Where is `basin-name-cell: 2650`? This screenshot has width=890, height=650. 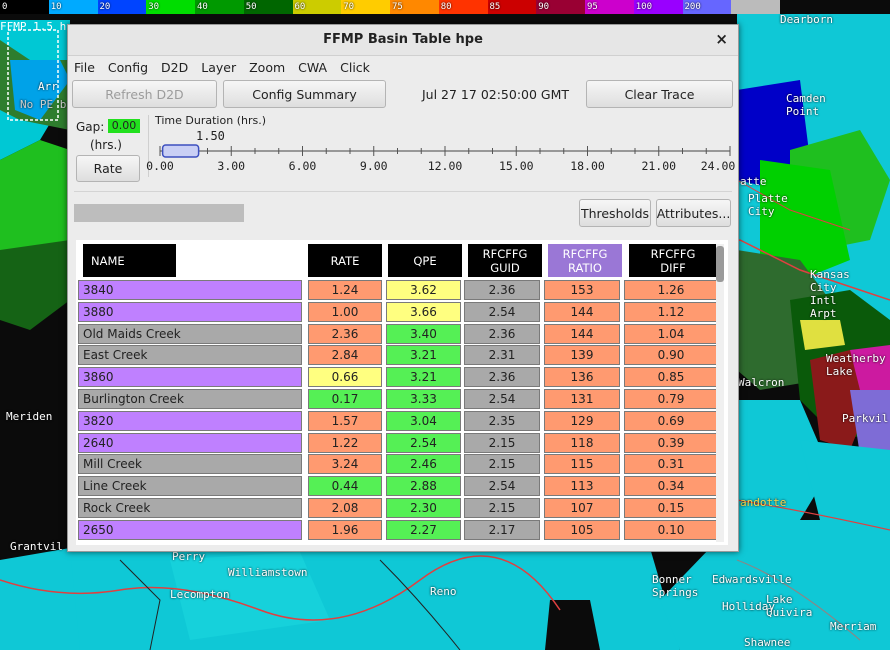 basin-name-cell: 2650 is located at coordinates (190, 529).